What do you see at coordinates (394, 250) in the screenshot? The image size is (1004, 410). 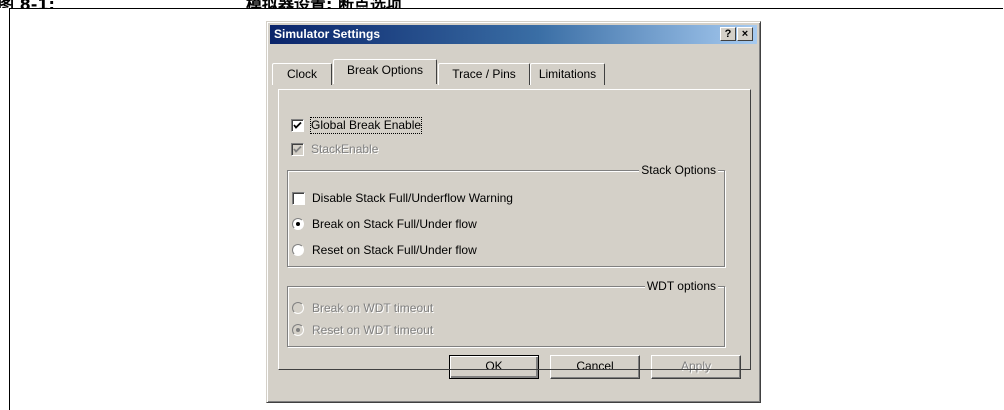 I see `reset-on-stack-label: Reset on Stack Full/Under flow` at bounding box center [394, 250].